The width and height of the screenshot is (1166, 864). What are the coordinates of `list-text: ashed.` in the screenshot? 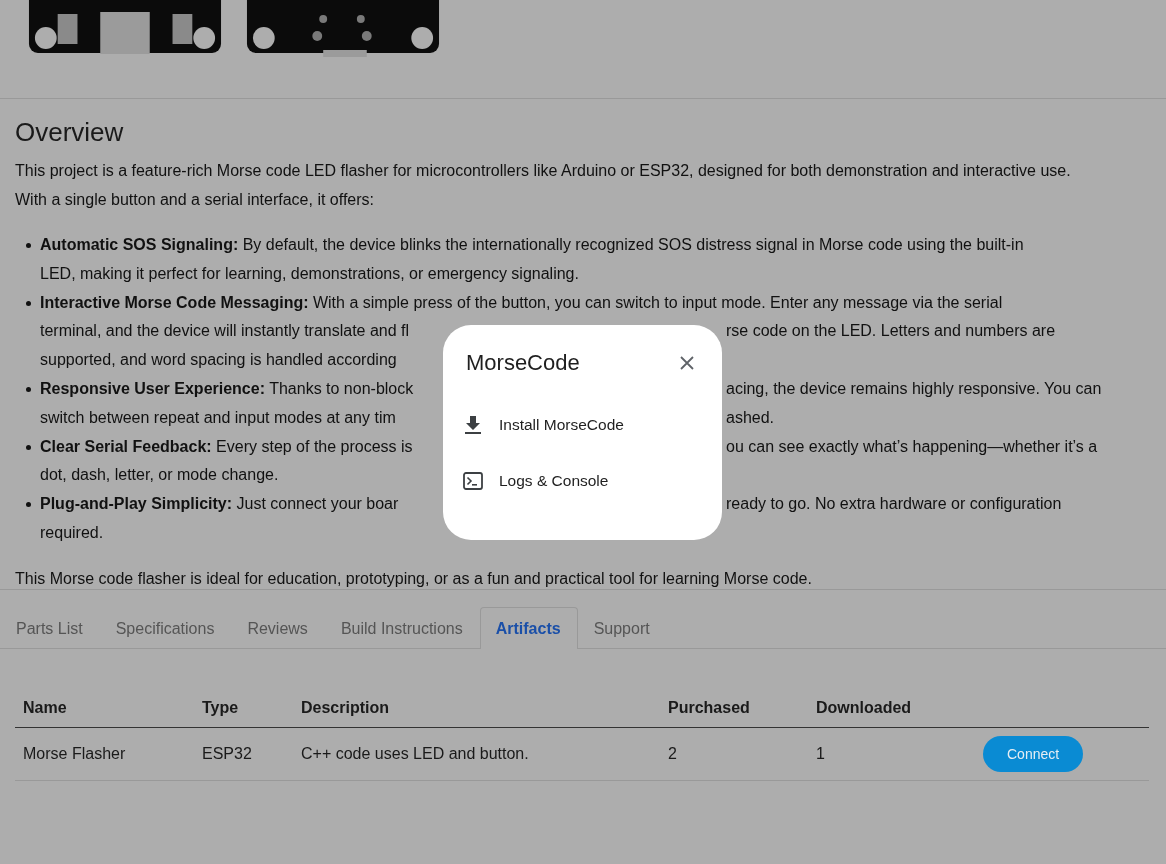 It's located at (750, 417).